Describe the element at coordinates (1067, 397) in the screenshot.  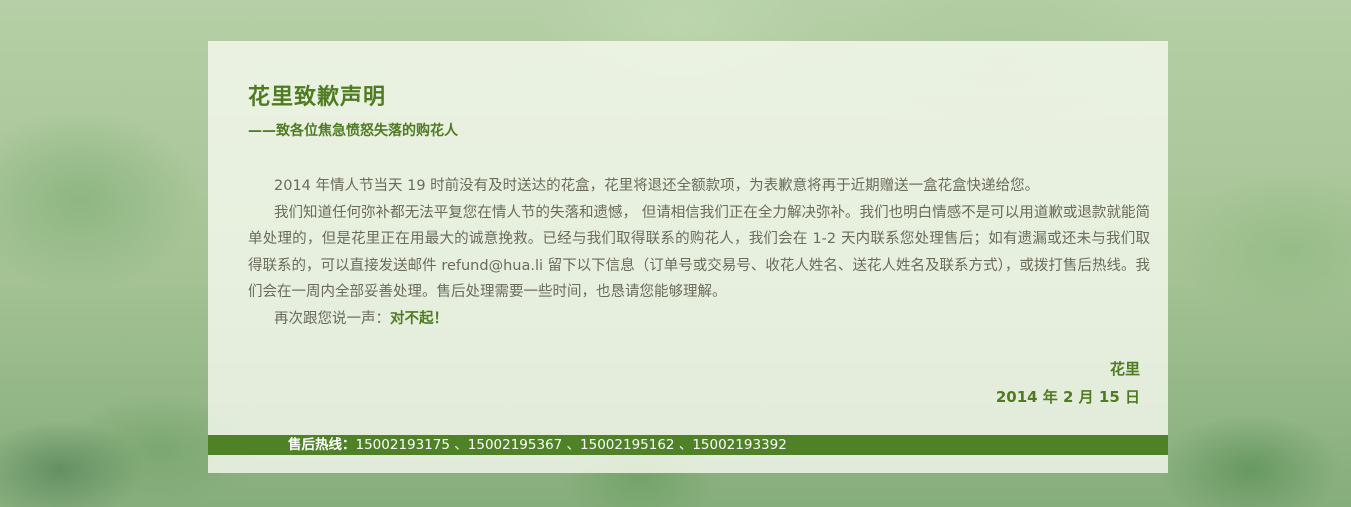
I see `signature-date: 2014 年 2 月 15 日` at that location.